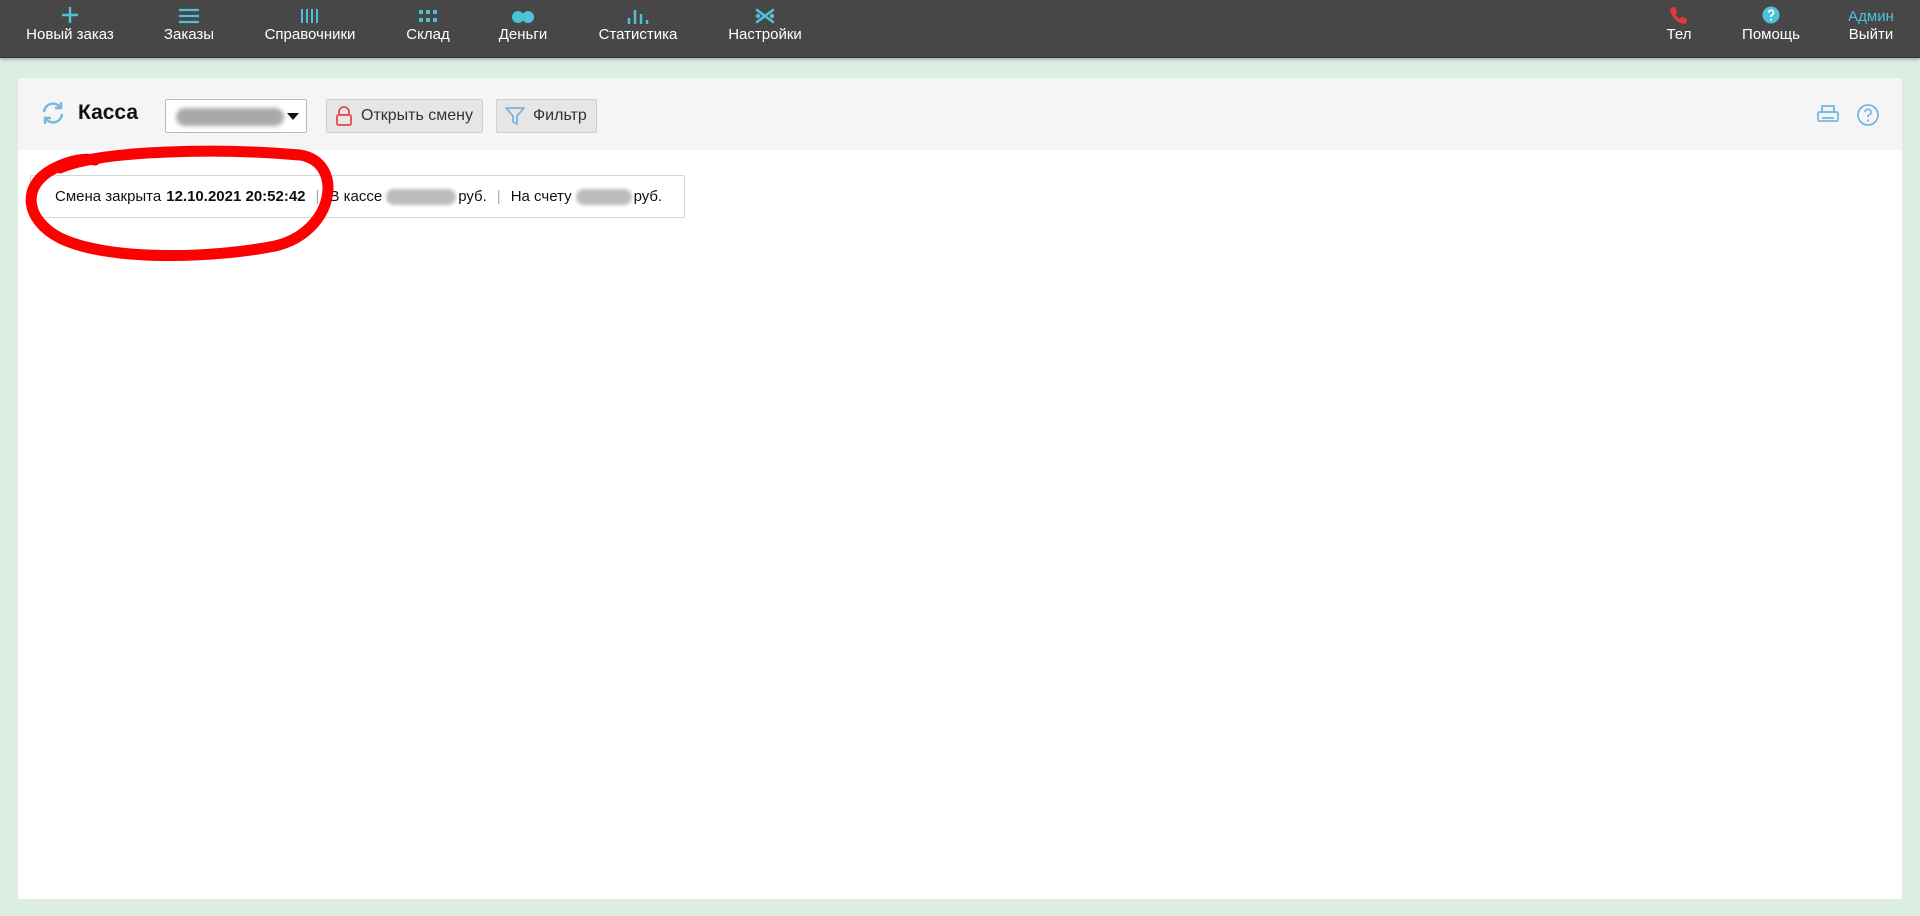  What do you see at coordinates (428, 34) in the screenshot?
I see `nav-warehouse-label: Склад` at bounding box center [428, 34].